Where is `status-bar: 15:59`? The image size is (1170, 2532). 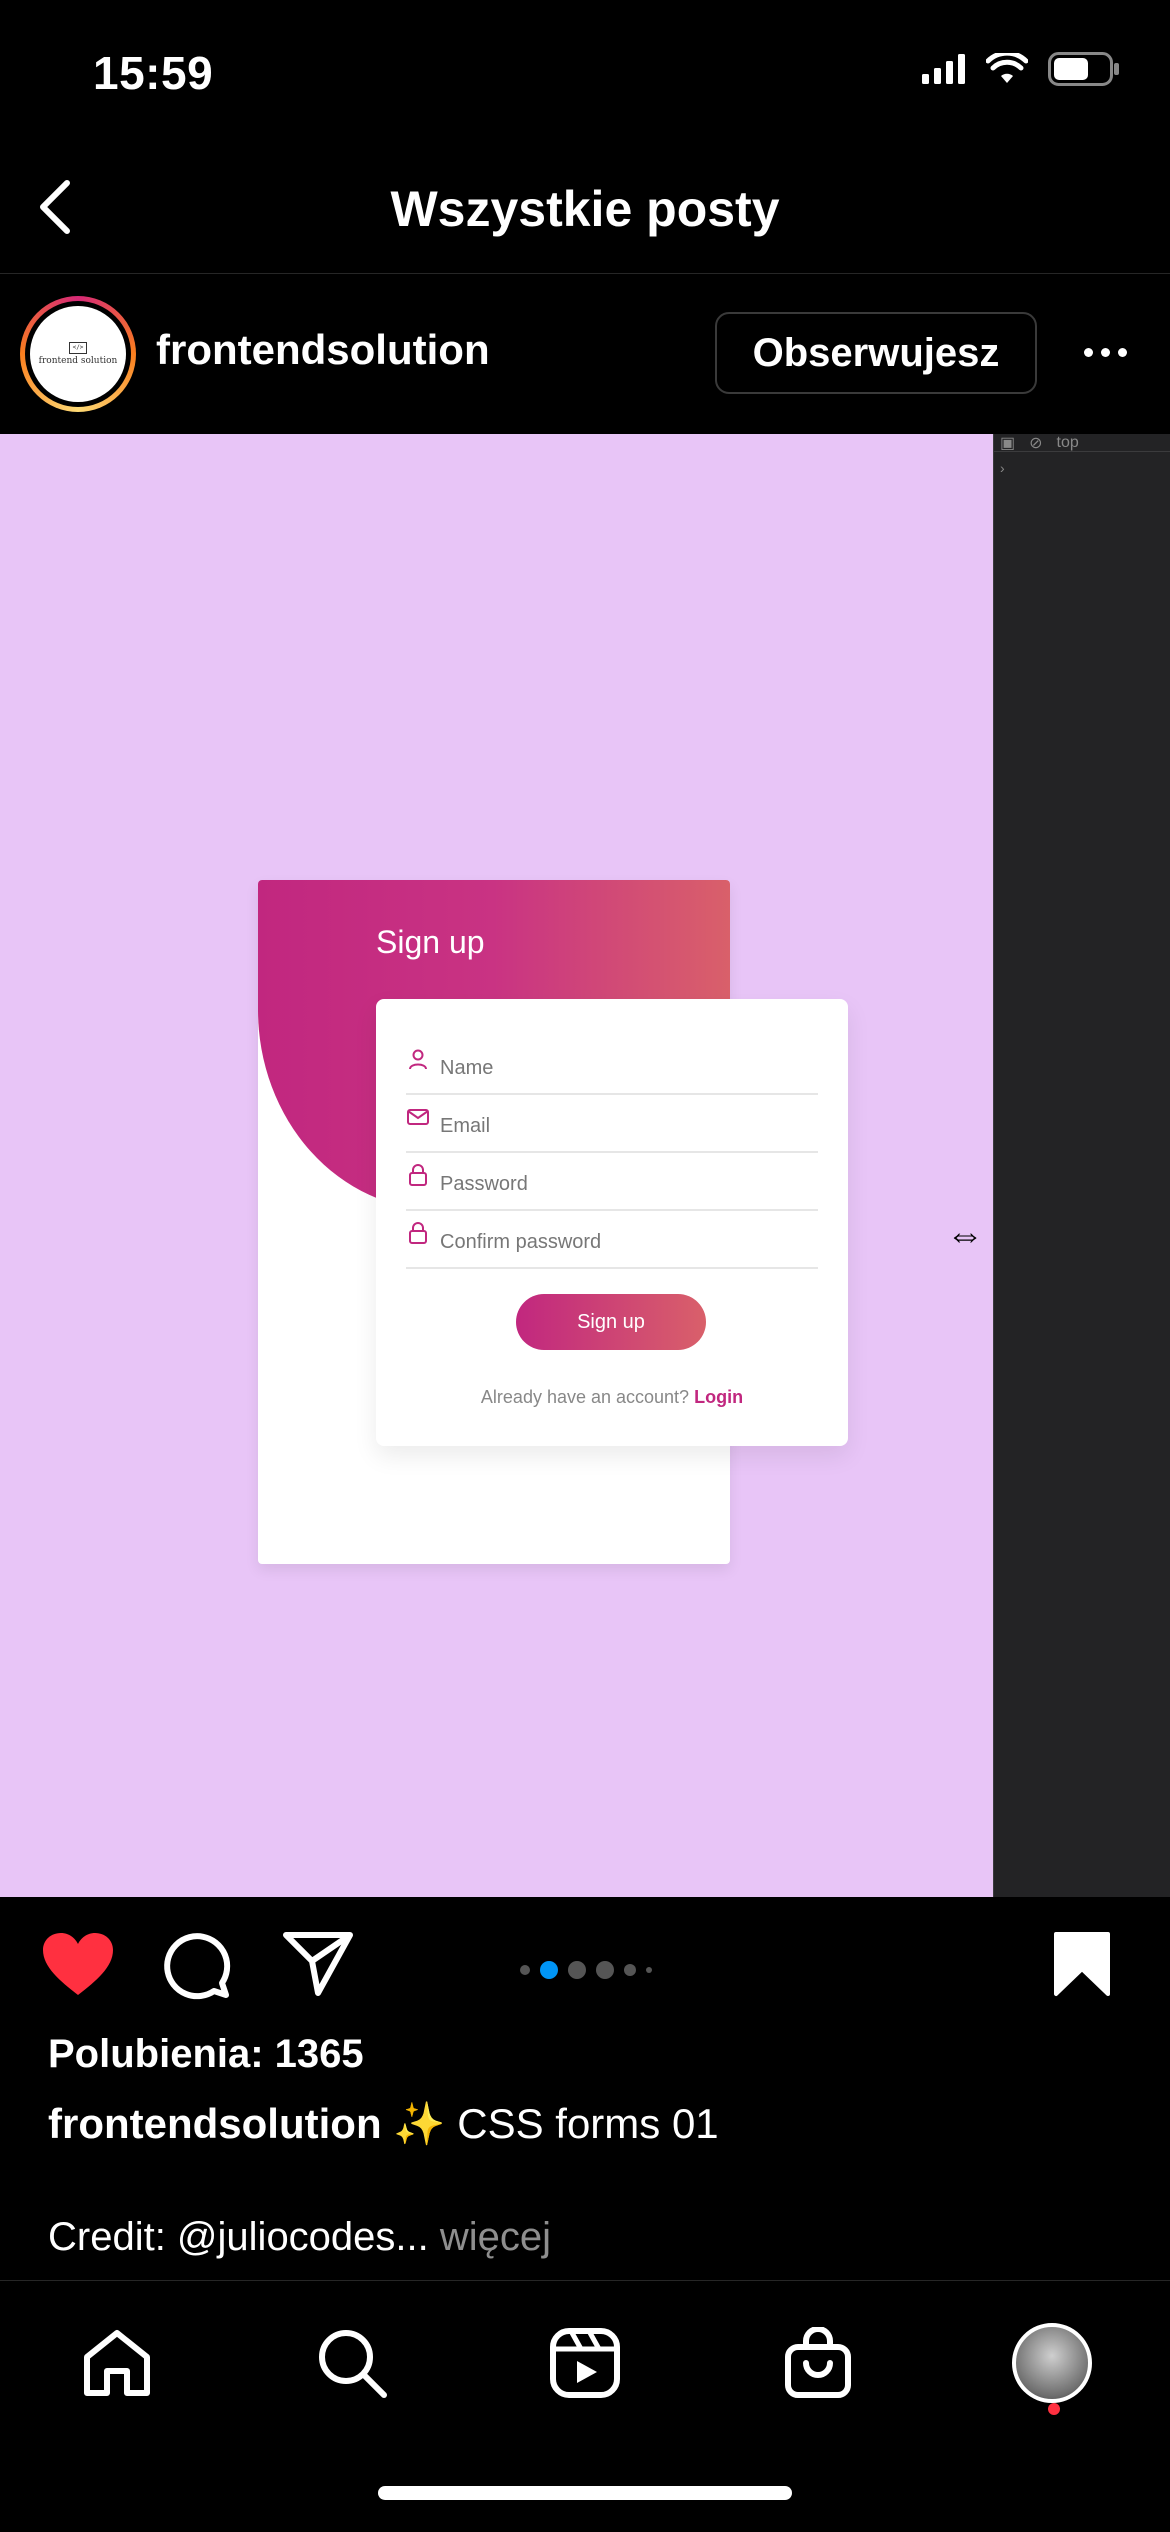
status-bar: 15:59 is located at coordinates (585, 75).